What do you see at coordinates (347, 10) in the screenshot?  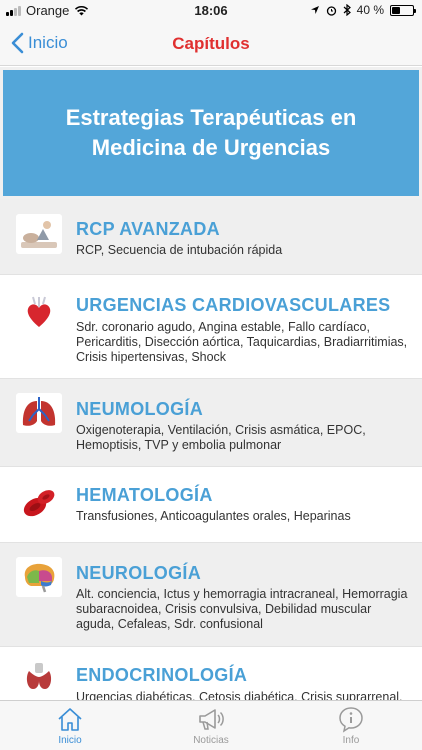 I see `bluetooth-icon` at bounding box center [347, 10].